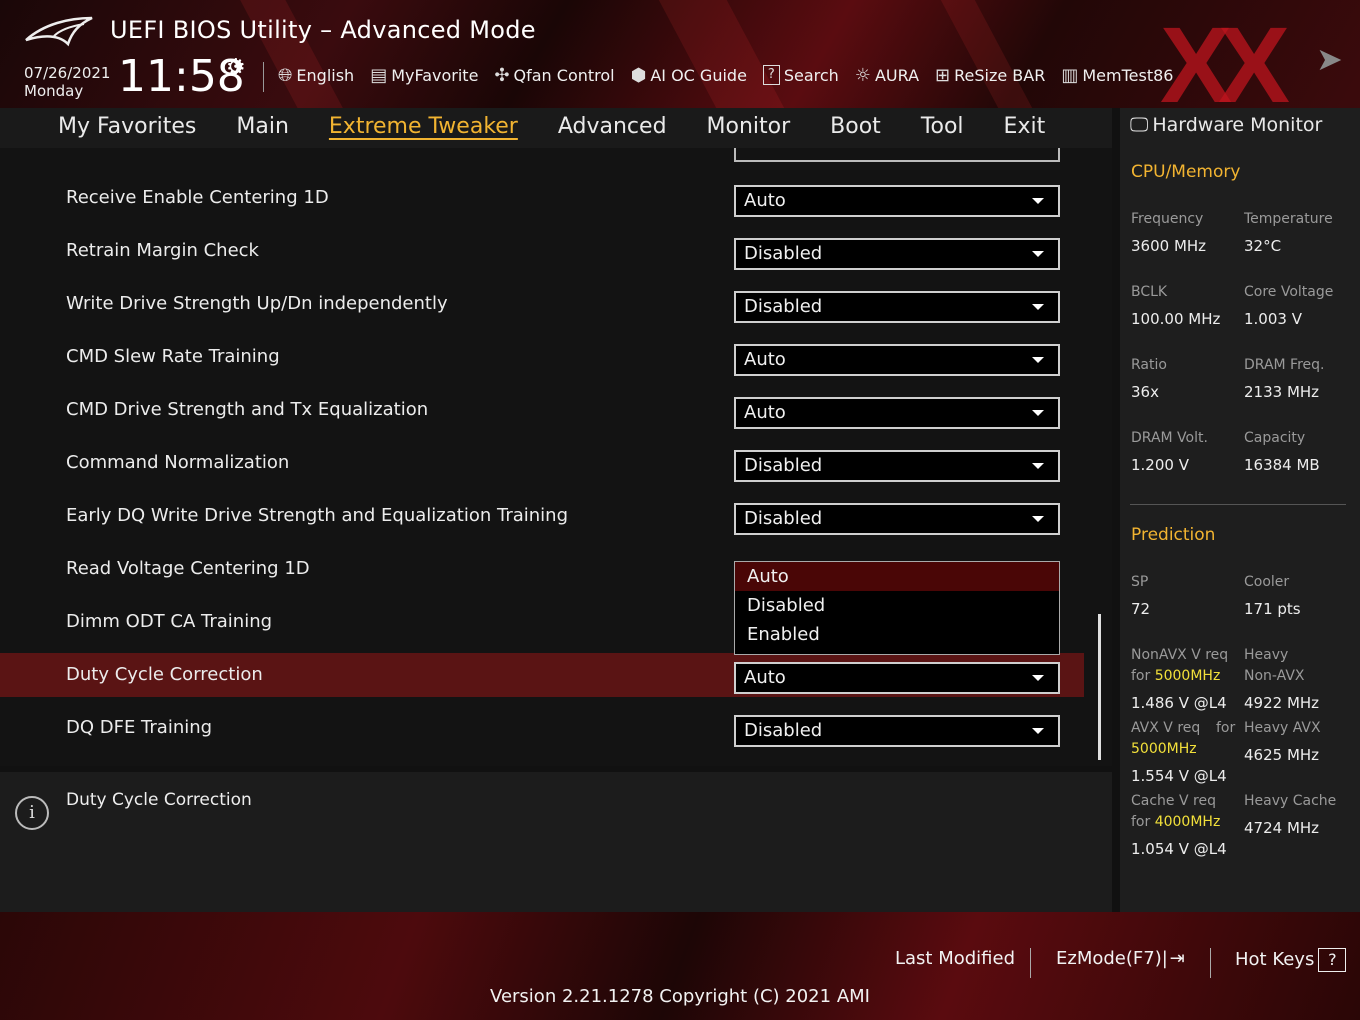 The width and height of the screenshot is (1360, 1020). I want to click on last-modified-button: Last Modified, so click(955, 958).